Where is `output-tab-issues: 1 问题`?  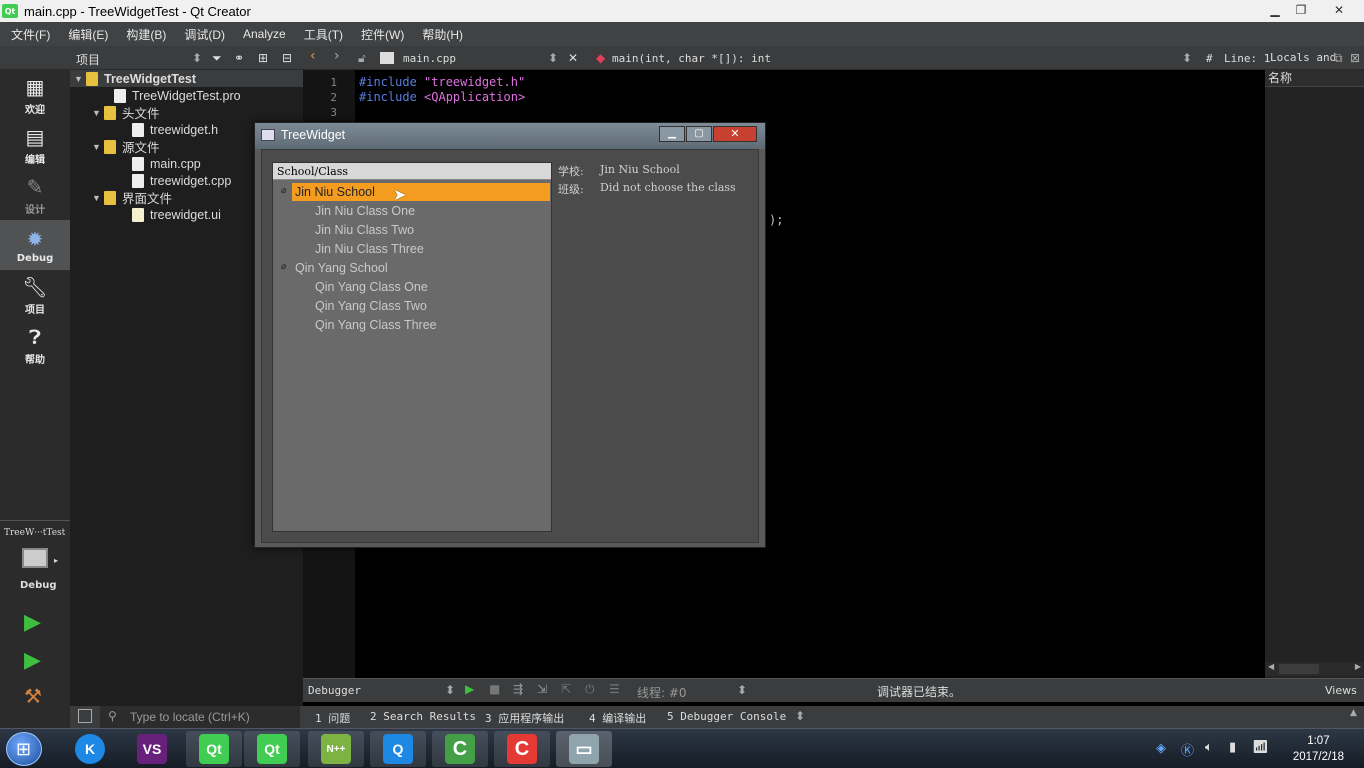
output-tab-issues: 1 问题 is located at coordinates (332, 718).